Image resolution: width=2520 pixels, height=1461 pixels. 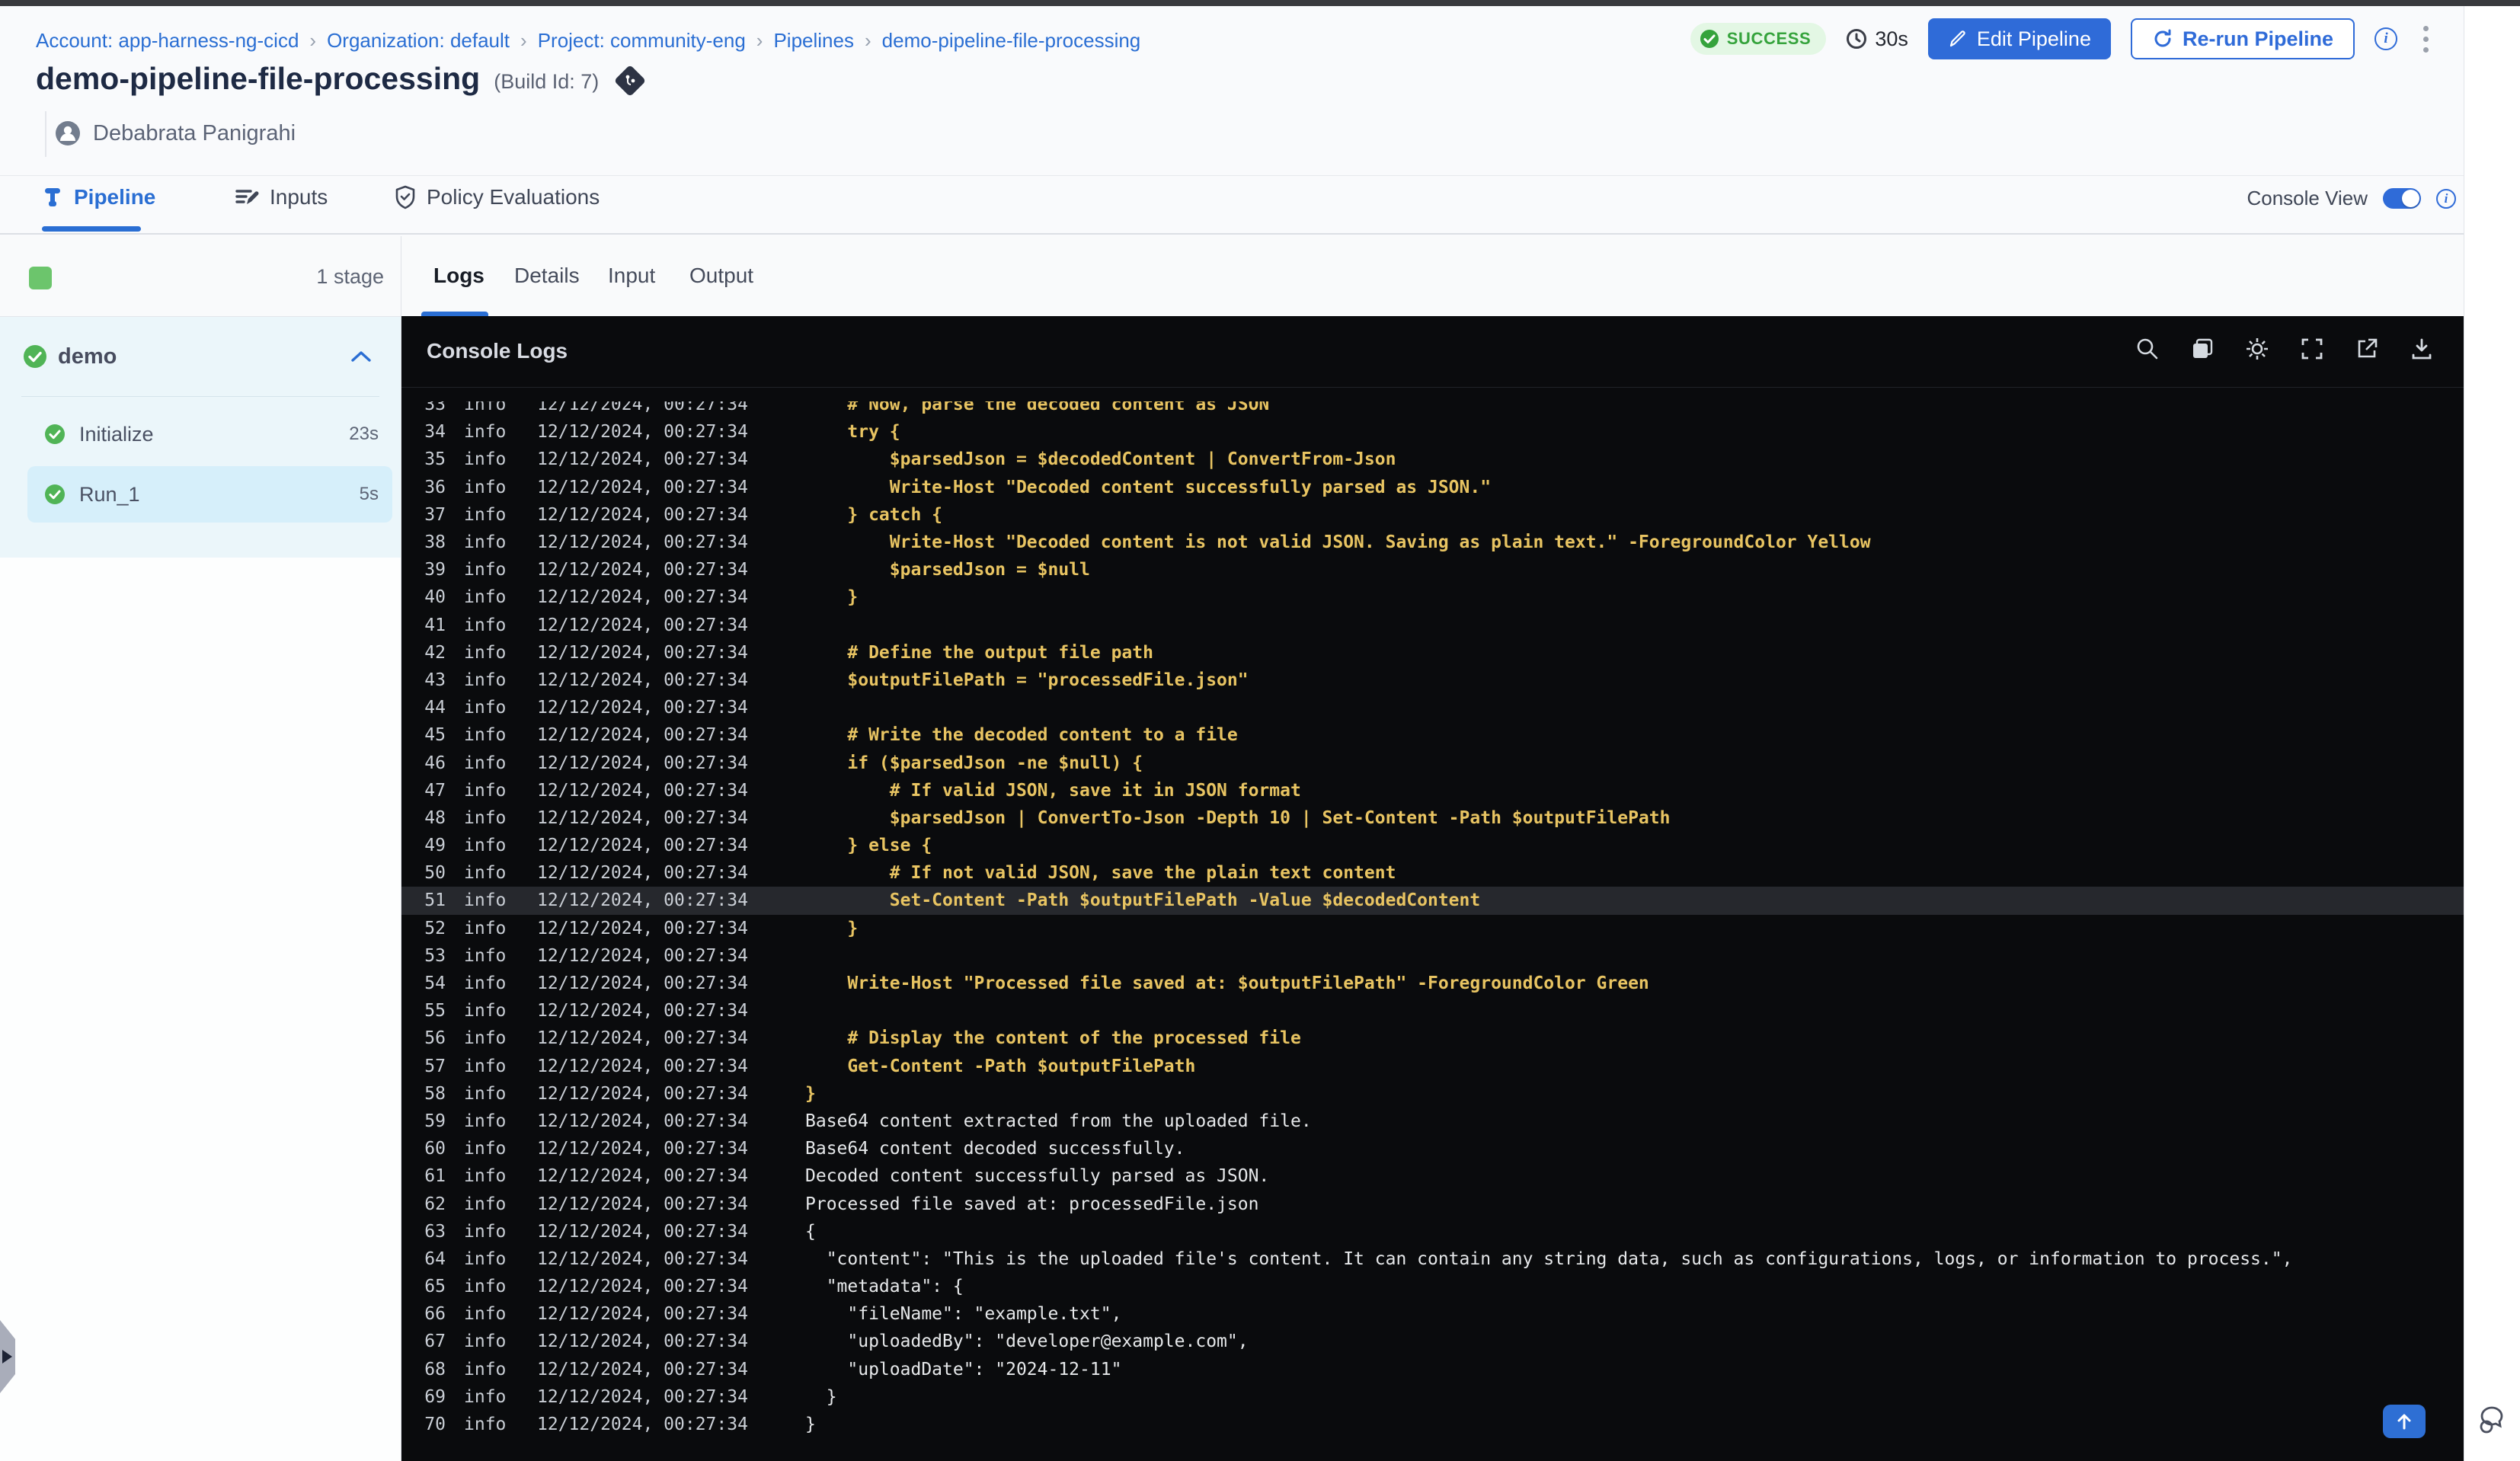 What do you see at coordinates (435, 790) in the screenshot?
I see `log-line-number: 47` at bounding box center [435, 790].